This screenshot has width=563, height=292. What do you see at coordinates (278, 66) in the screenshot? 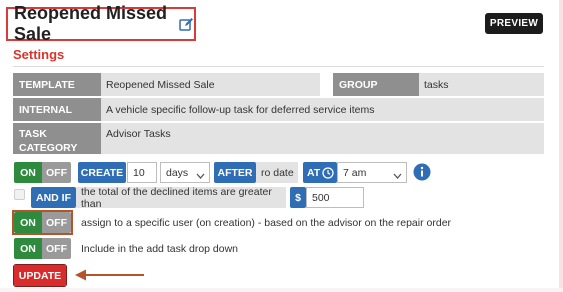
I see `divider` at bounding box center [278, 66].